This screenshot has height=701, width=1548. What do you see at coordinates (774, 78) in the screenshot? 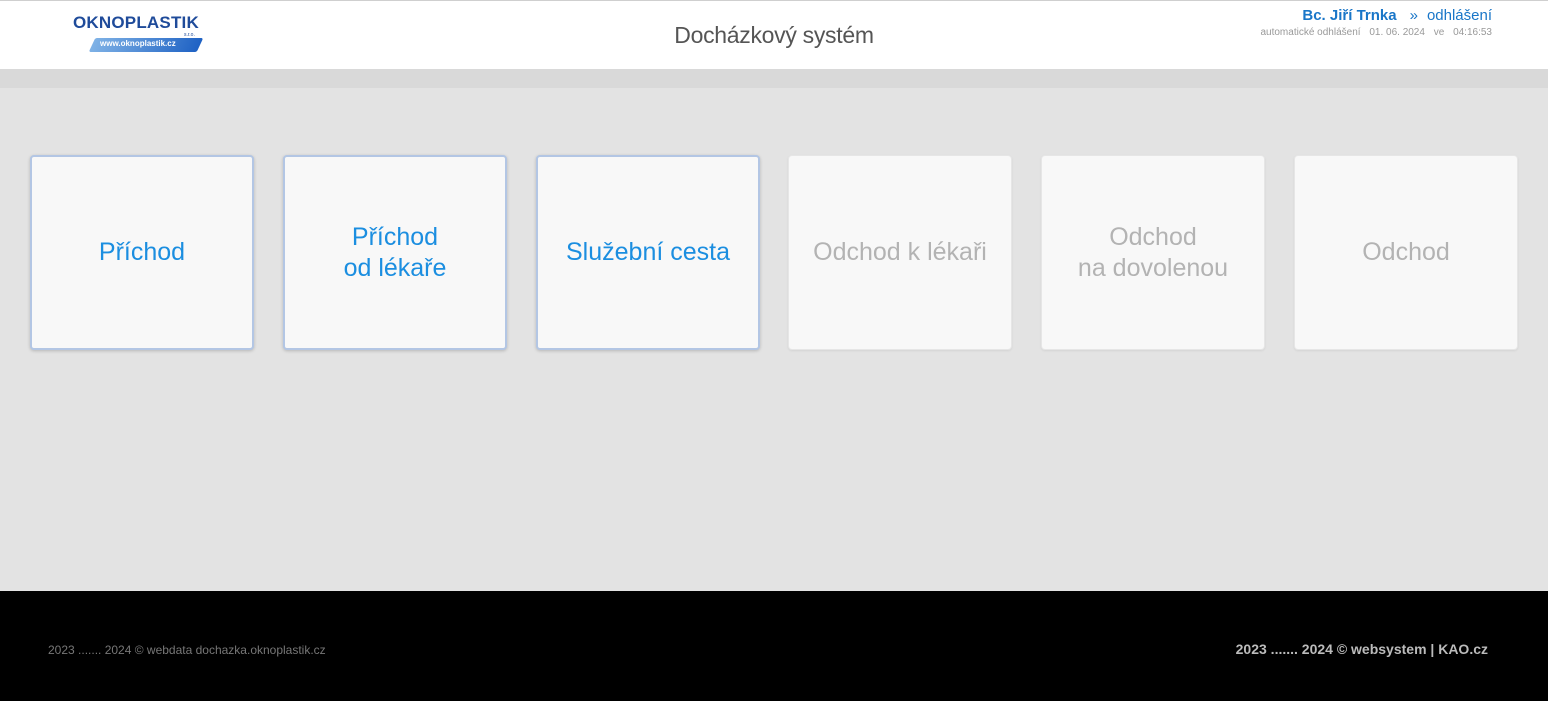
I see `sub-header-bar` at bounding box center [774, 78].